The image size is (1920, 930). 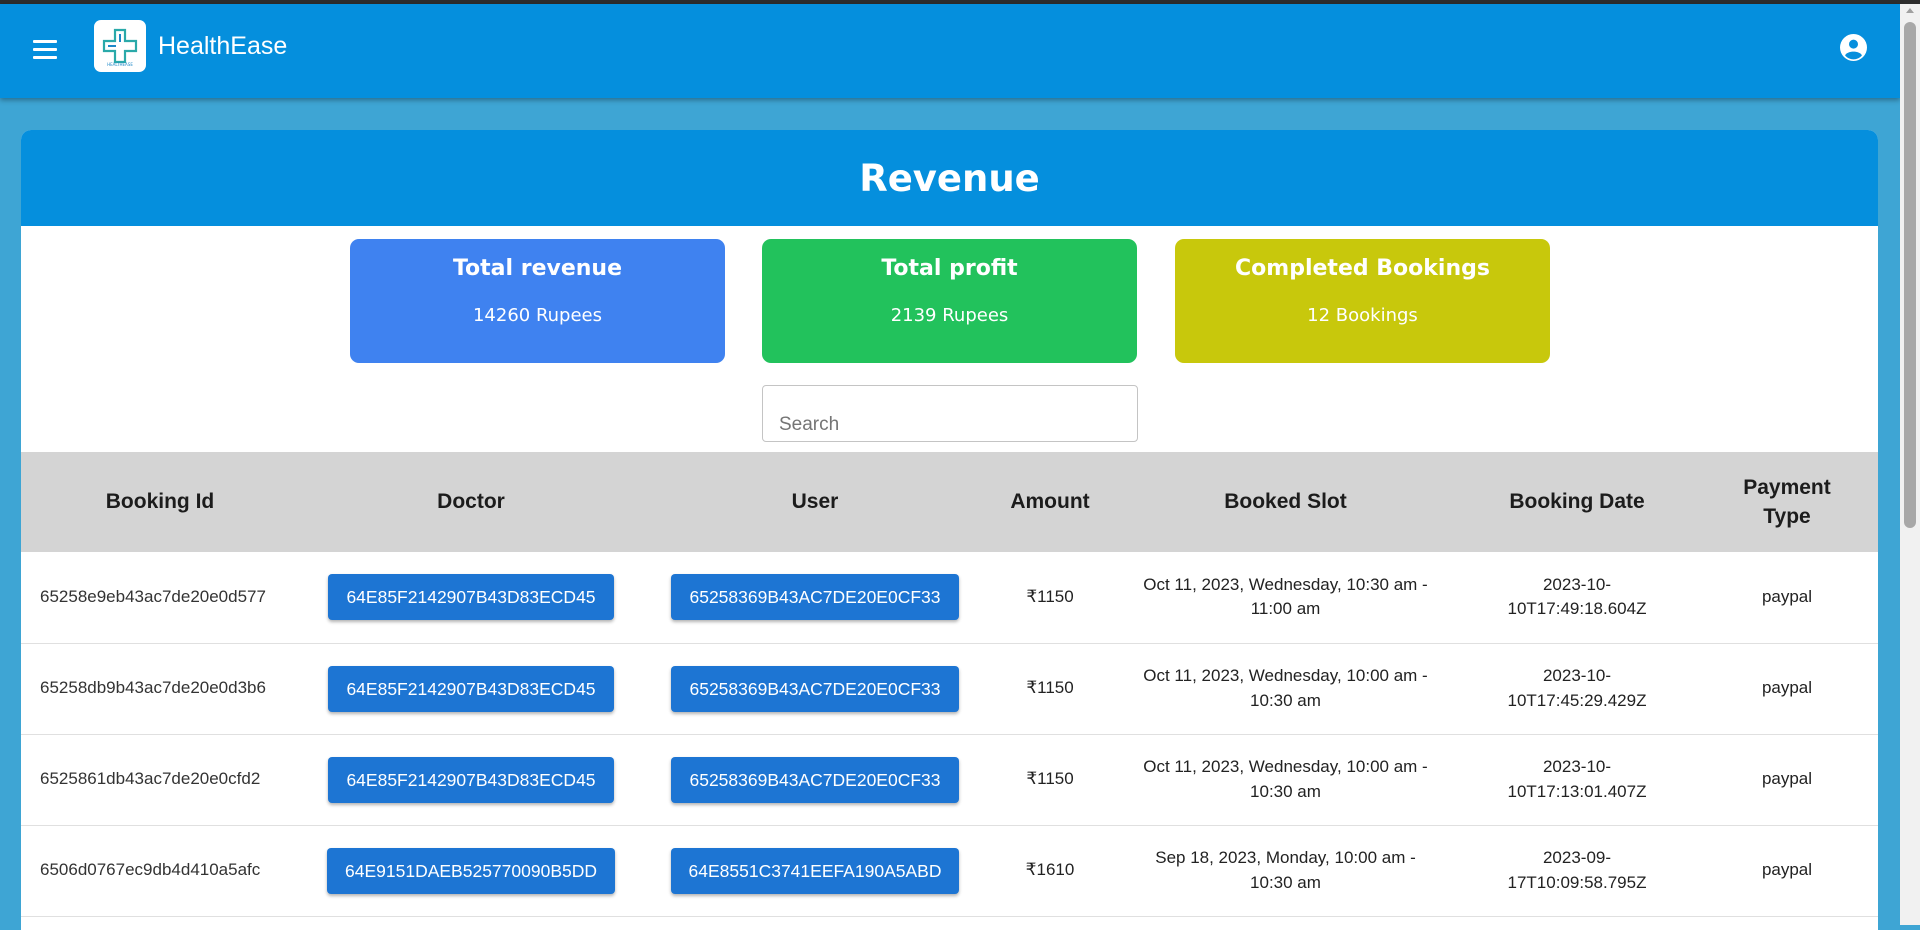 I want to click on total-profit-card: Total profit 2139 Rupees, so click(x=949, y=301).